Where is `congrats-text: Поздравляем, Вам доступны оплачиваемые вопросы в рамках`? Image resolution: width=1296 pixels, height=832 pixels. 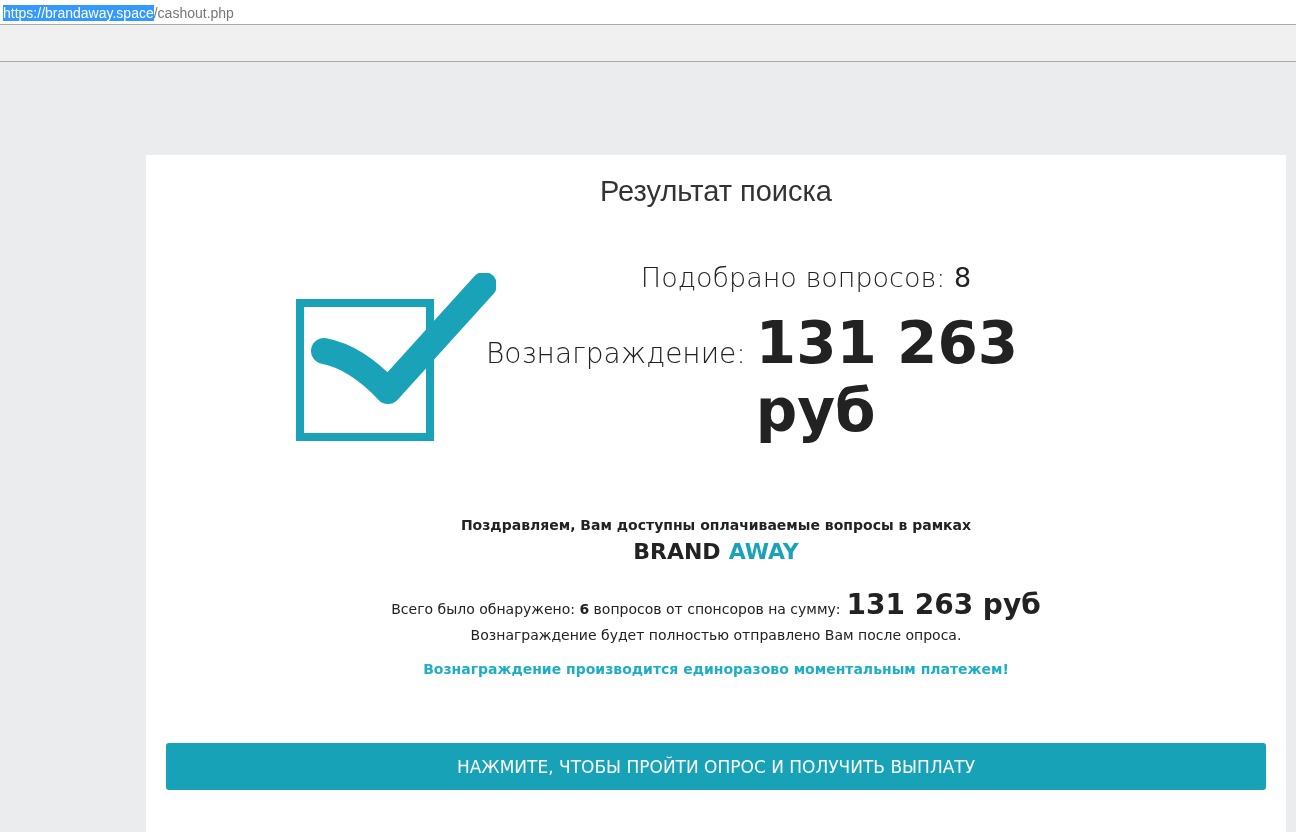
congrats-text: Поздравляем, Вам доступны оплачиваемые вопросы в рамках is located at coordinates (716, 525).